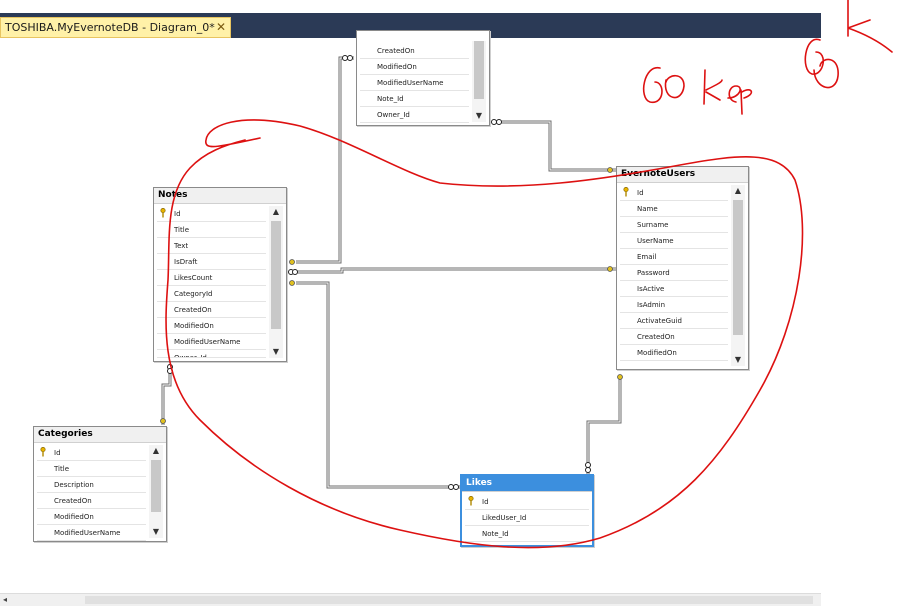 The width and height of the screenshot is (900, 606). What do you see at coordinates (211, 246) in the screenshot?
I see `column-row: Text` at bounding box center [211, 246].